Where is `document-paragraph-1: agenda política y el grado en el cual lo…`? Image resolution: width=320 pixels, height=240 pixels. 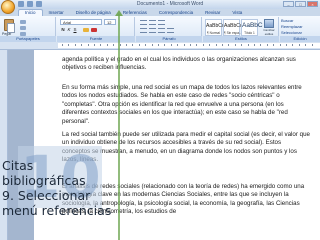 document-paragraph-1: agenda política y el grado en el cual lo… is located at coordinates (186, 64).